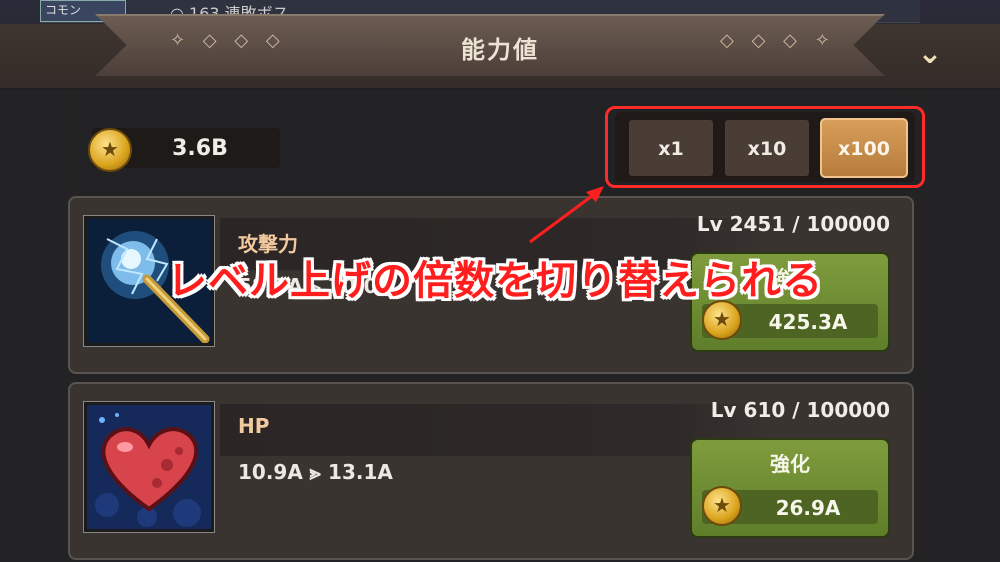  Describe the element at coordinates (767, 148) in the screenshot. I see `multiplier-x10-button: x10` at that location.